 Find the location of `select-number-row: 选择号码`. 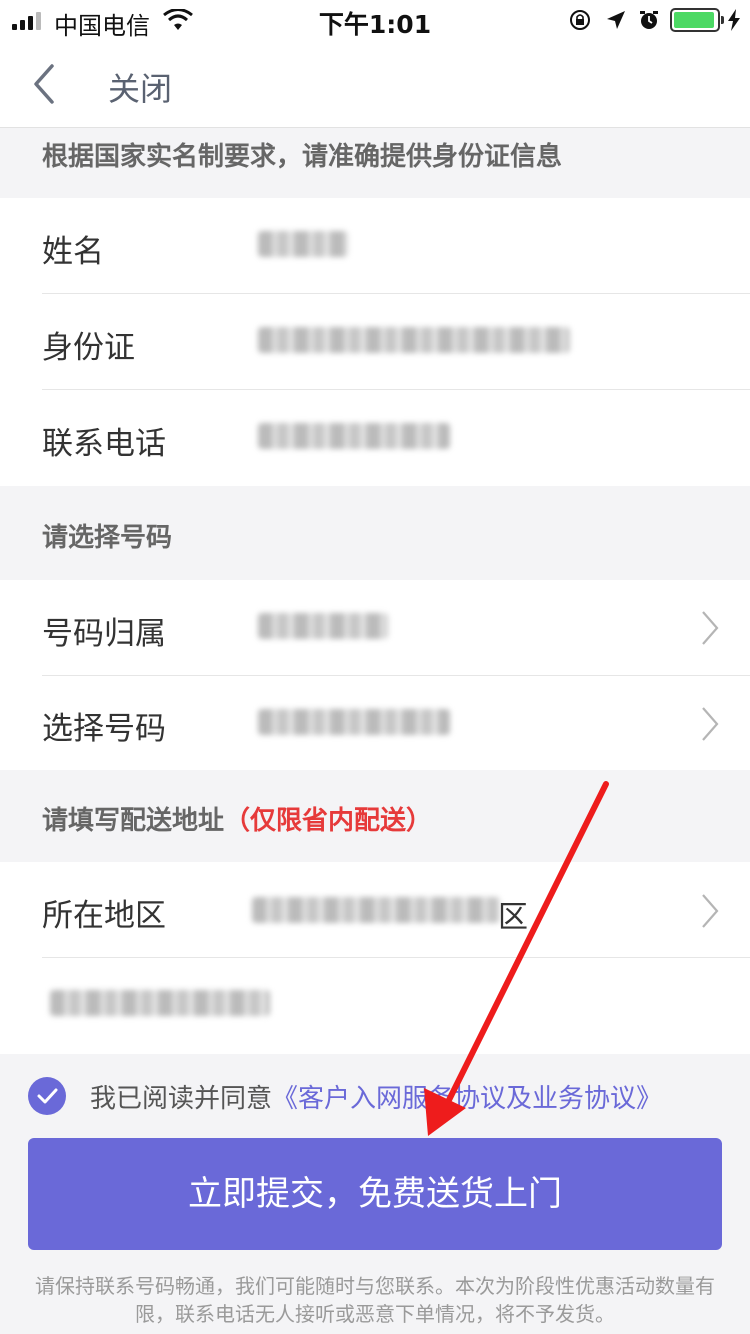

select-number-row: 选择号码 is located at coordinates (375, 723).